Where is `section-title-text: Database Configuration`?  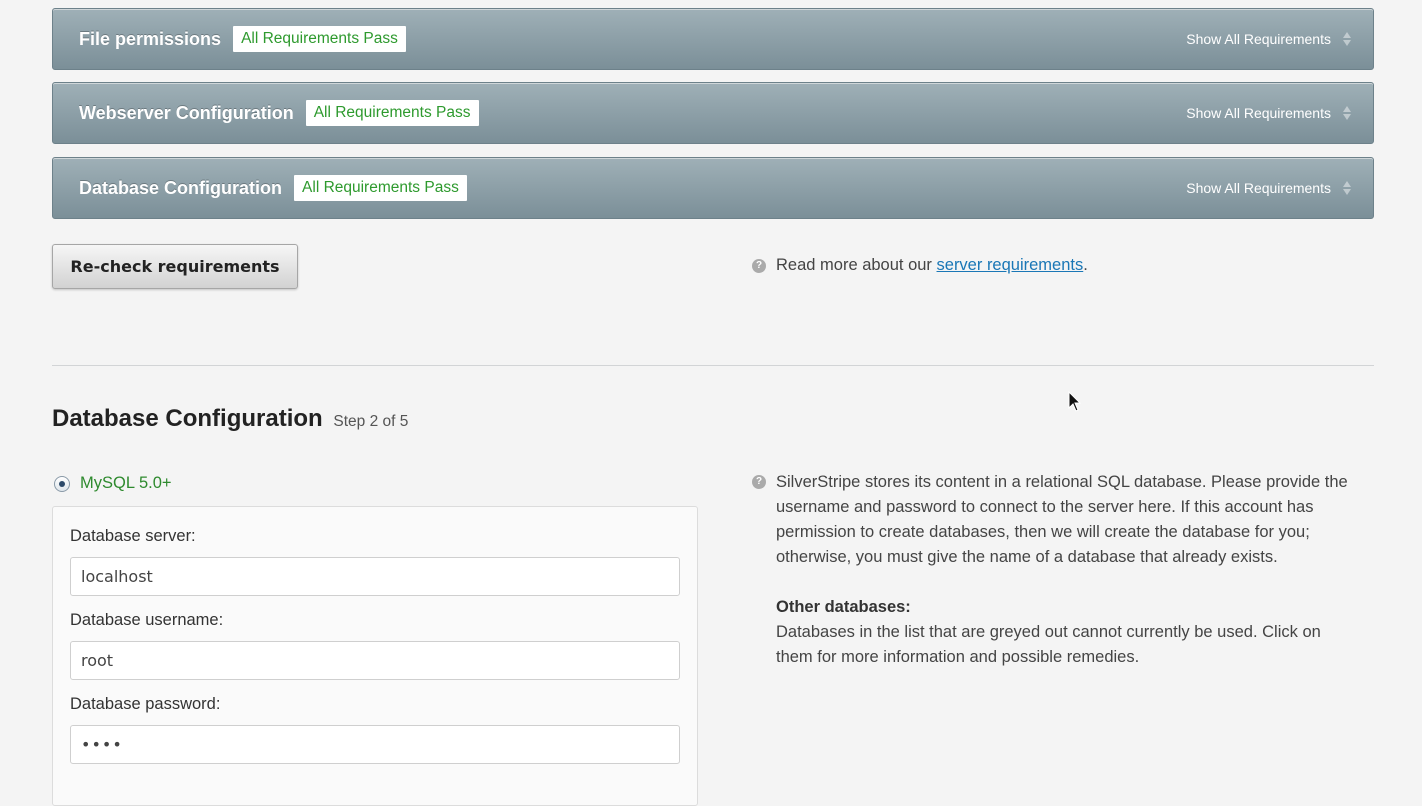
section-title-text: Database Configuration is located at coordinates (187, 418).